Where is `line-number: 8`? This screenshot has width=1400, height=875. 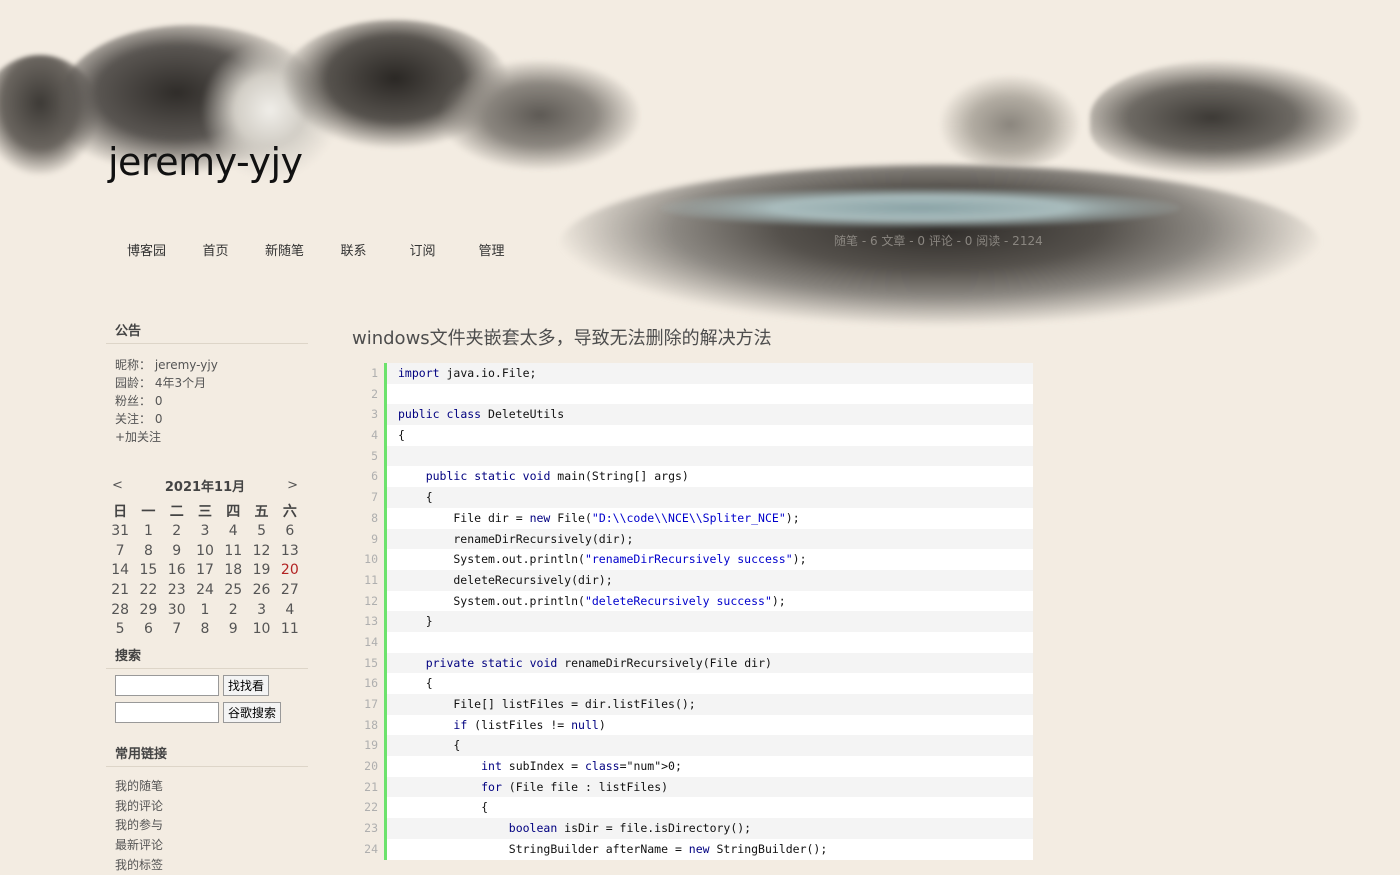 line-number: 8 is located at coordinates (369, 518).